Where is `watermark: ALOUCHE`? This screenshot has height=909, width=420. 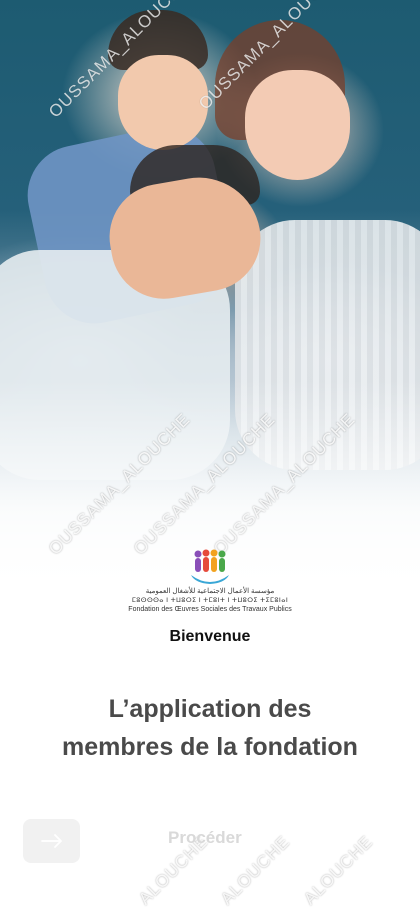
watermark: ALOUCHE is located at coordinates (338, 870).